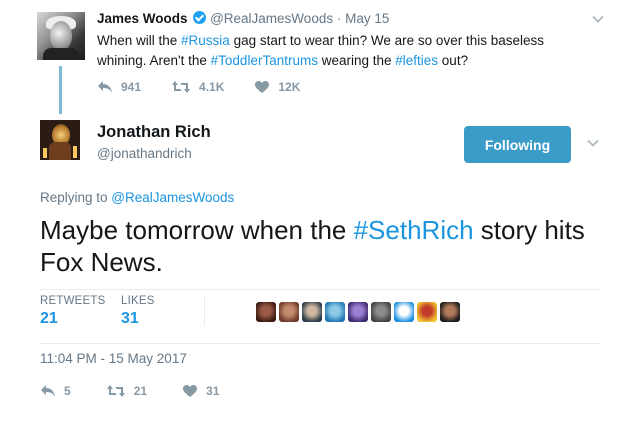 The image size is (636, 429). What do you see at coordinates (139, 40) in the screenshot?
I see `text-segment: When will the` at bounding box center [139, 40].